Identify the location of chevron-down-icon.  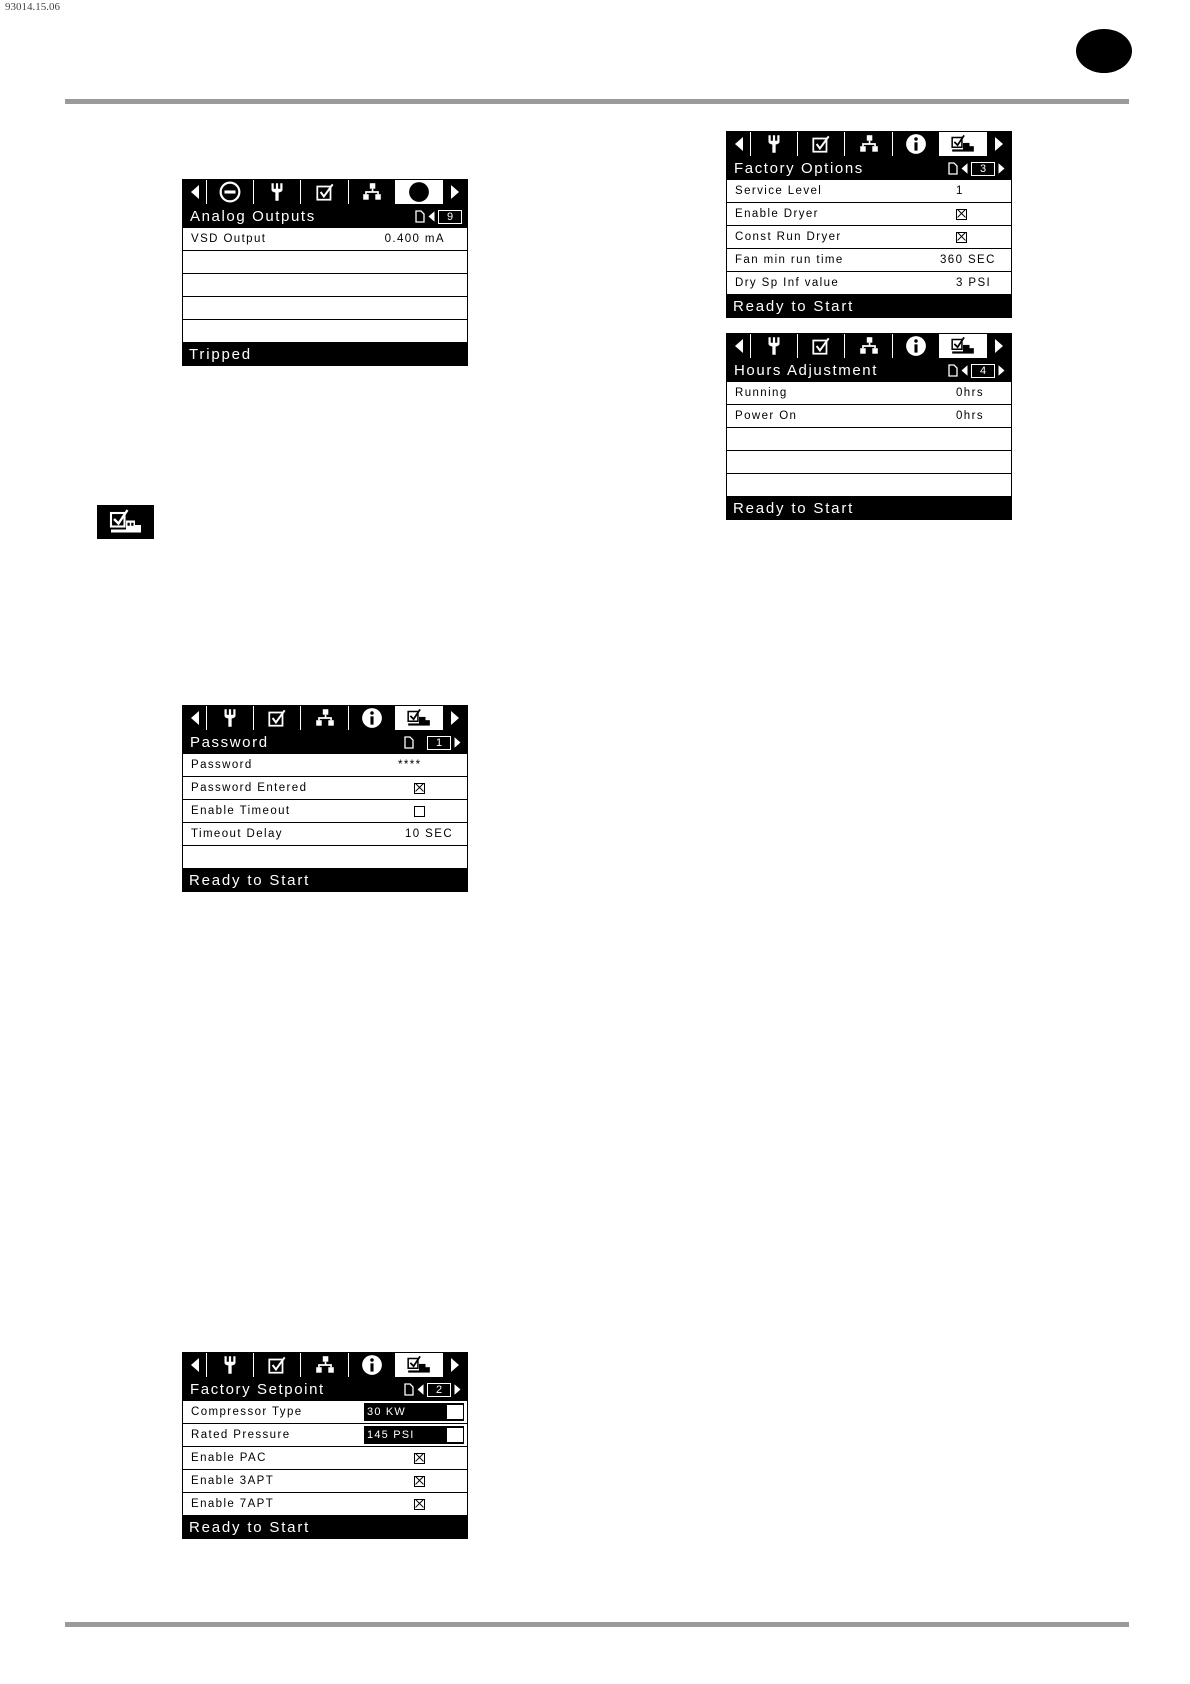
(455, 1435).